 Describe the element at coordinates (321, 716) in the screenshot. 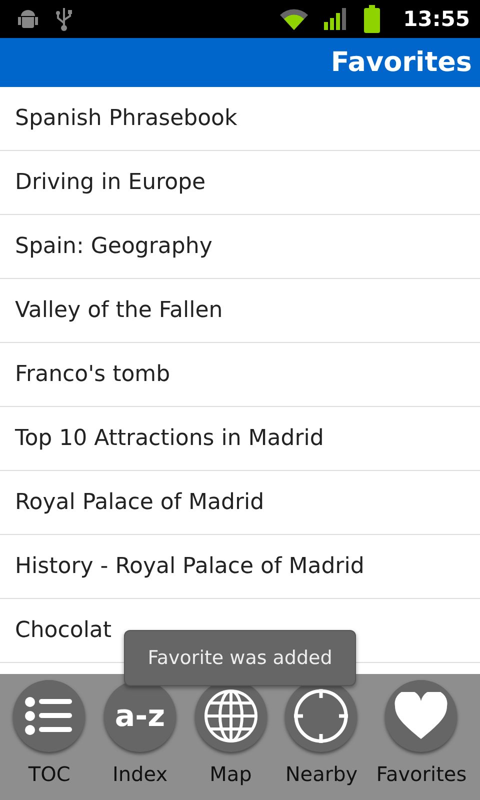

I see `crosshair-icon` at that location.